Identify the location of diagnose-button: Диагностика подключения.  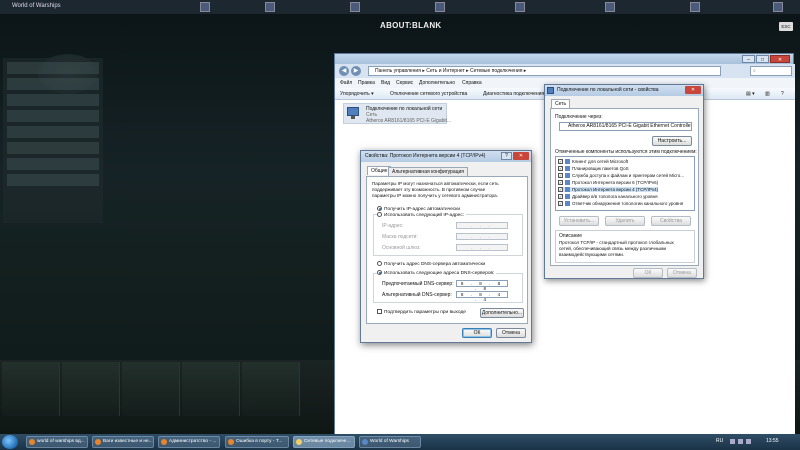
(513, 94).